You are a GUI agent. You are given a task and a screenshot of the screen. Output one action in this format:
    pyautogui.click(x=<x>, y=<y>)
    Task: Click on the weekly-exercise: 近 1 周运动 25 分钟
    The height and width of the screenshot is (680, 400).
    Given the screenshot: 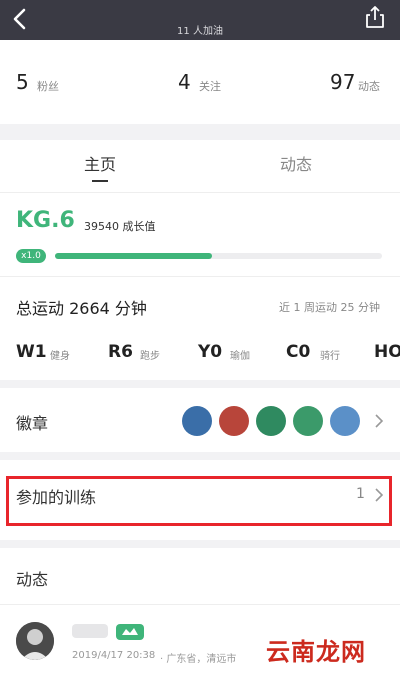 What is the action you would take?
    pyautogui.click(x=329, y=307)
    